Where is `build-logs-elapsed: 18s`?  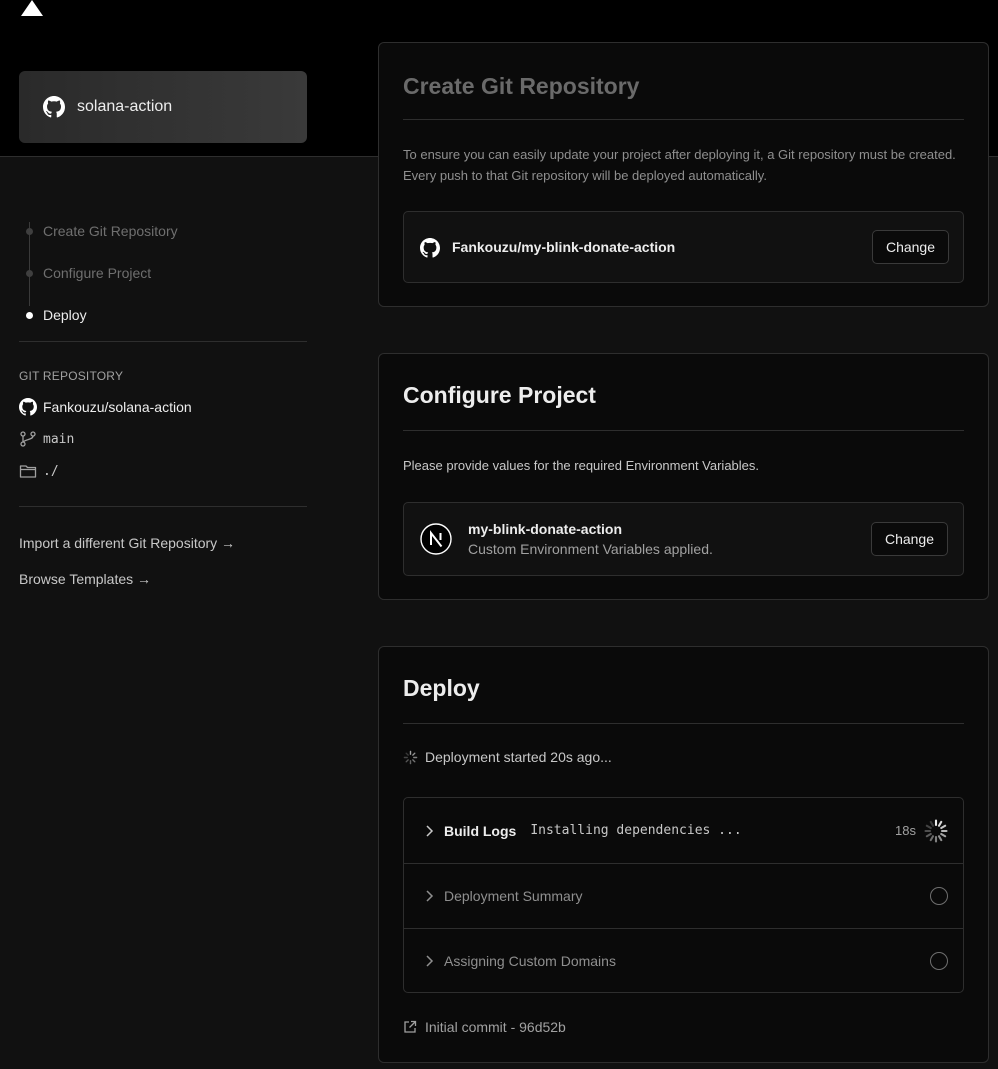
build-logs-elapsed: 18s is located at coordinates (905, 830).